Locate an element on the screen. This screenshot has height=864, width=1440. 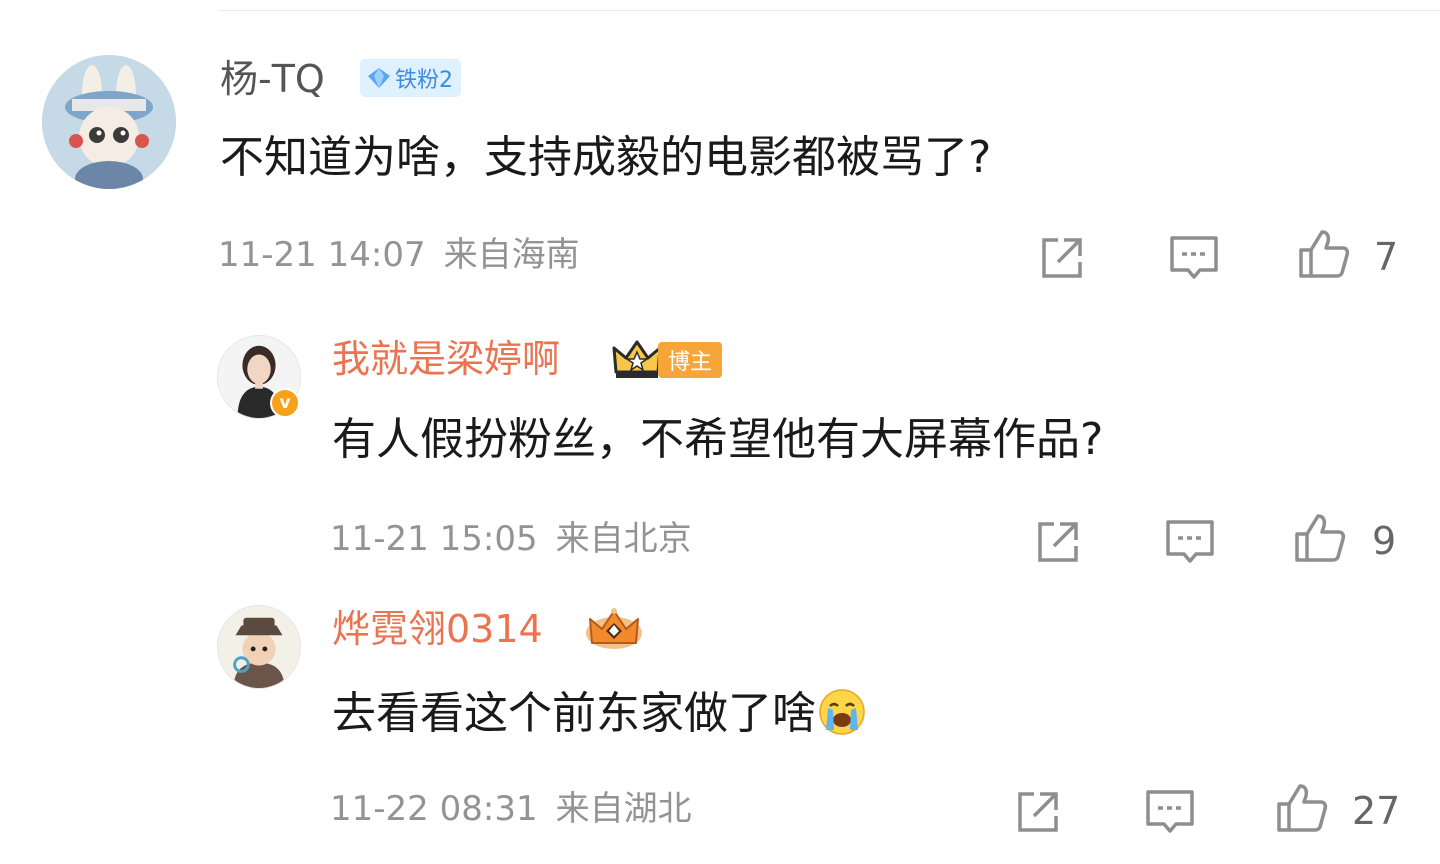
location: 来自海南 is located at coordinates (511, 255).